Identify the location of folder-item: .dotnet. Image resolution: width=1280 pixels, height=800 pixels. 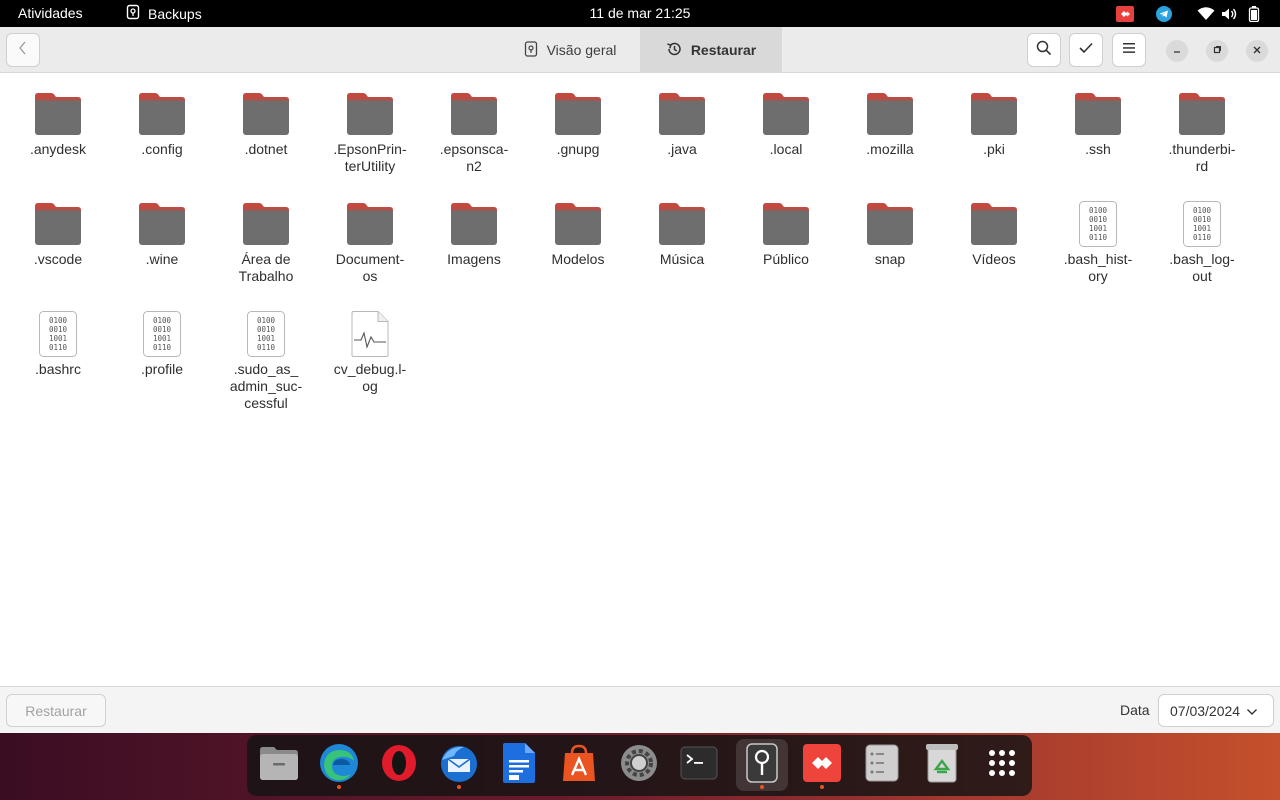
(266, 124).